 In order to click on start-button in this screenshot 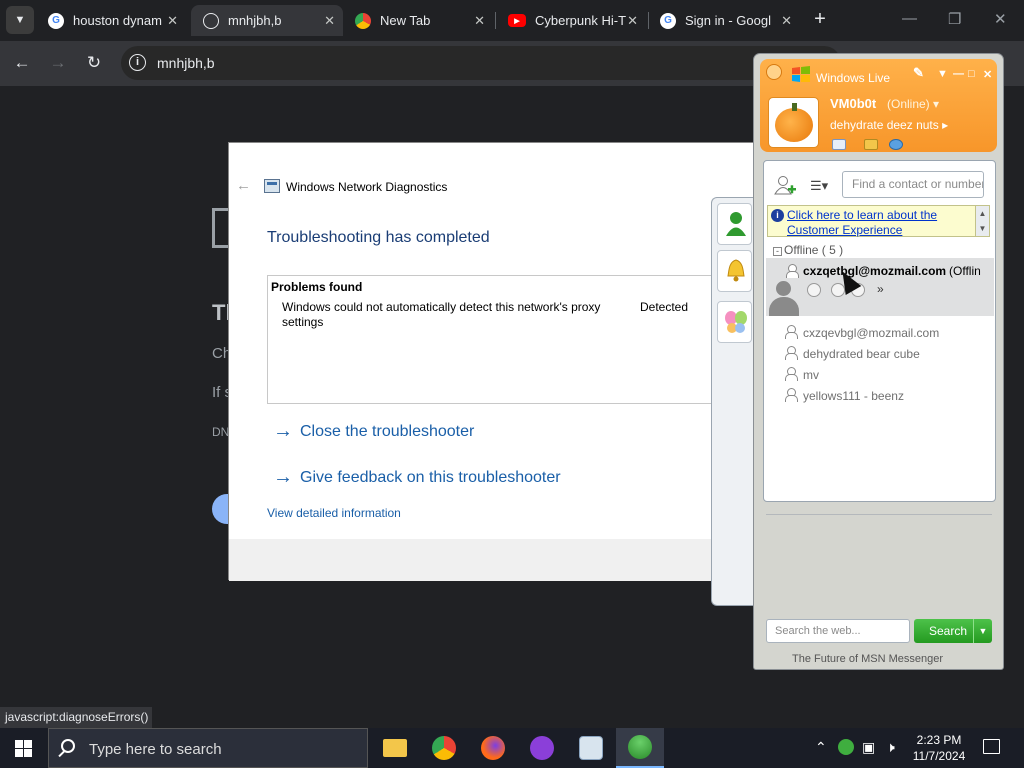, I will do `click(23, 748)`.